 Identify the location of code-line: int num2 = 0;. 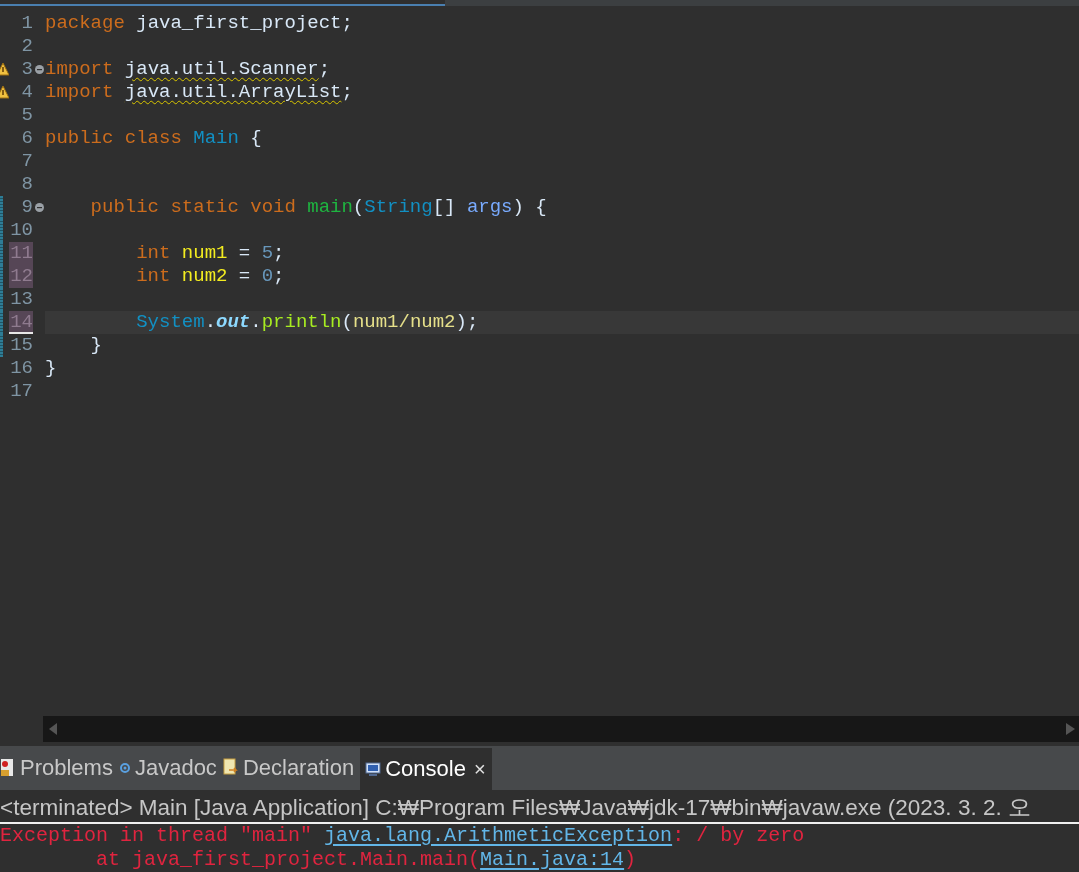
(210, 276).